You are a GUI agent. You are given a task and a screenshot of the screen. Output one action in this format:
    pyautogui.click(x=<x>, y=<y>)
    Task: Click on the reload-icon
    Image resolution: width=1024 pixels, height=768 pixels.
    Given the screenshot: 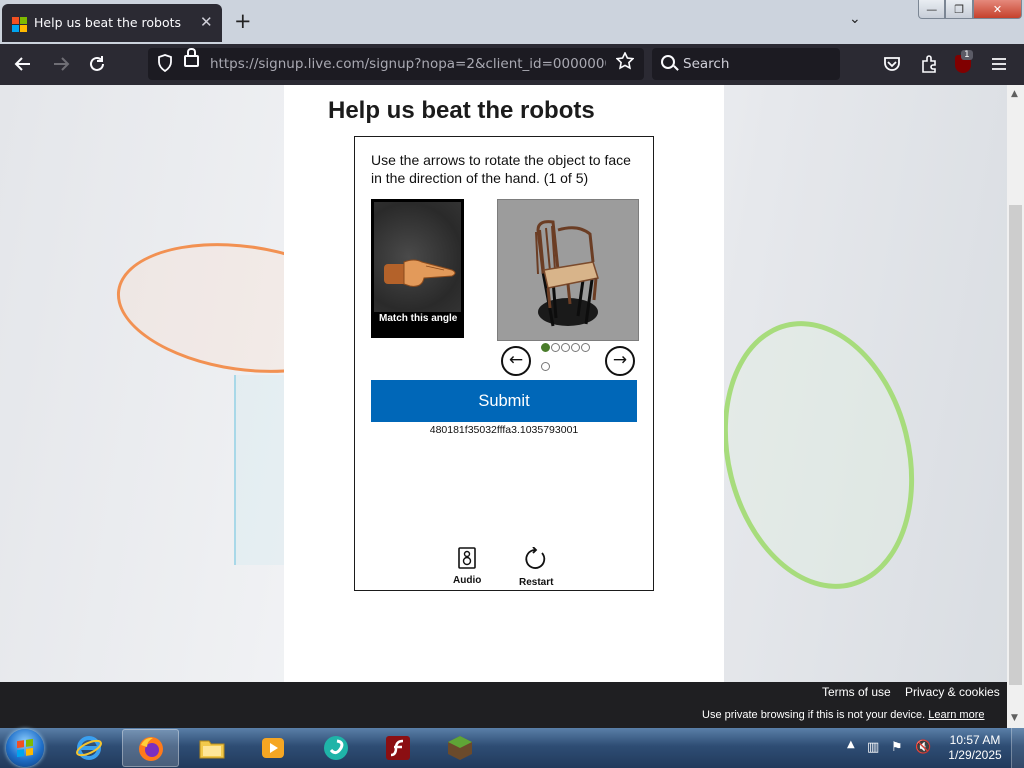 What is the action you would take?
    pyautogui.click(x=97, y=64)
    